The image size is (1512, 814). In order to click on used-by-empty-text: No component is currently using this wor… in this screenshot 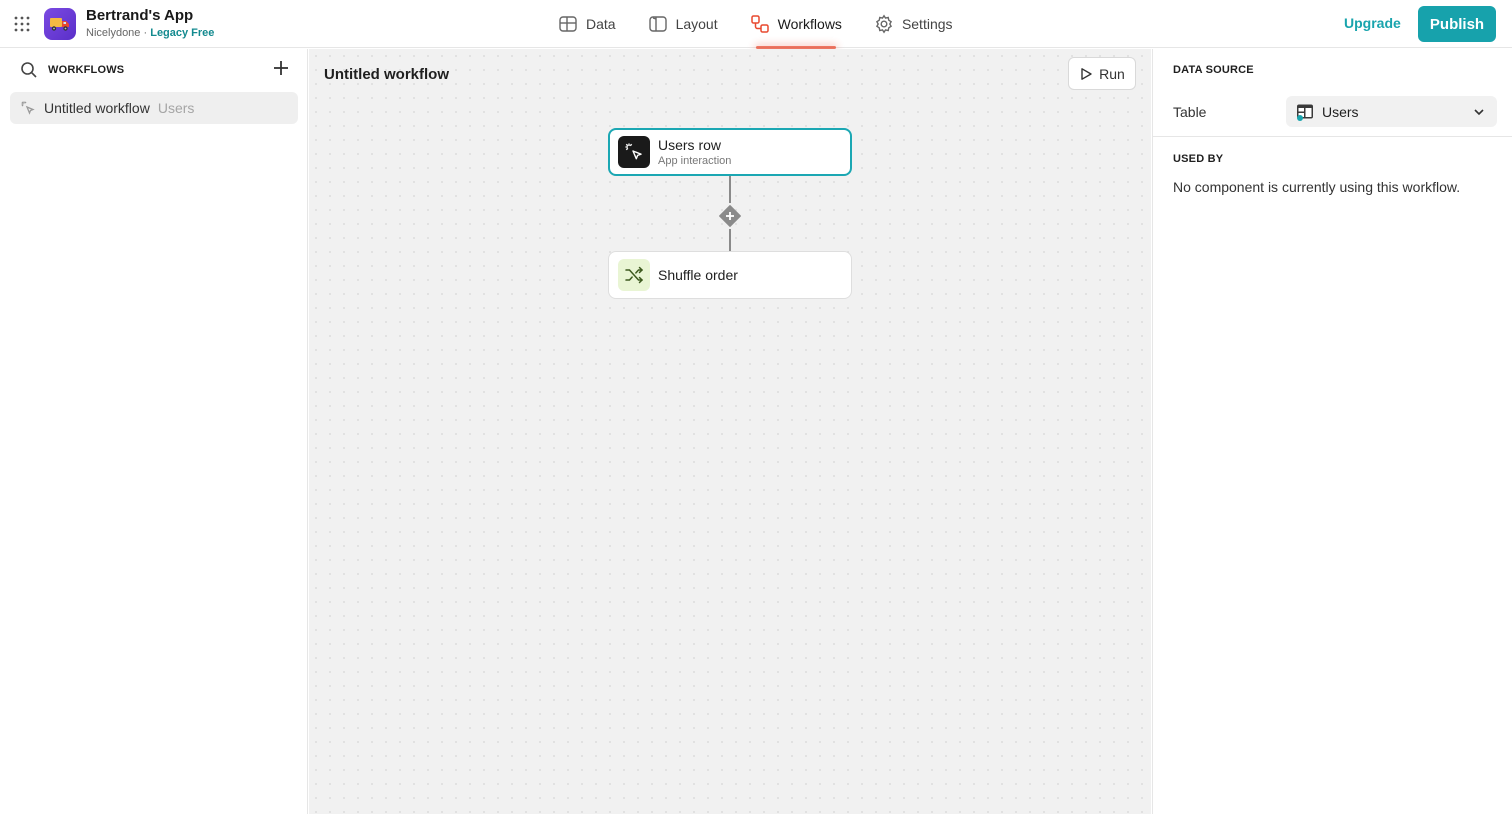, I will do `click(1317, 187)`.